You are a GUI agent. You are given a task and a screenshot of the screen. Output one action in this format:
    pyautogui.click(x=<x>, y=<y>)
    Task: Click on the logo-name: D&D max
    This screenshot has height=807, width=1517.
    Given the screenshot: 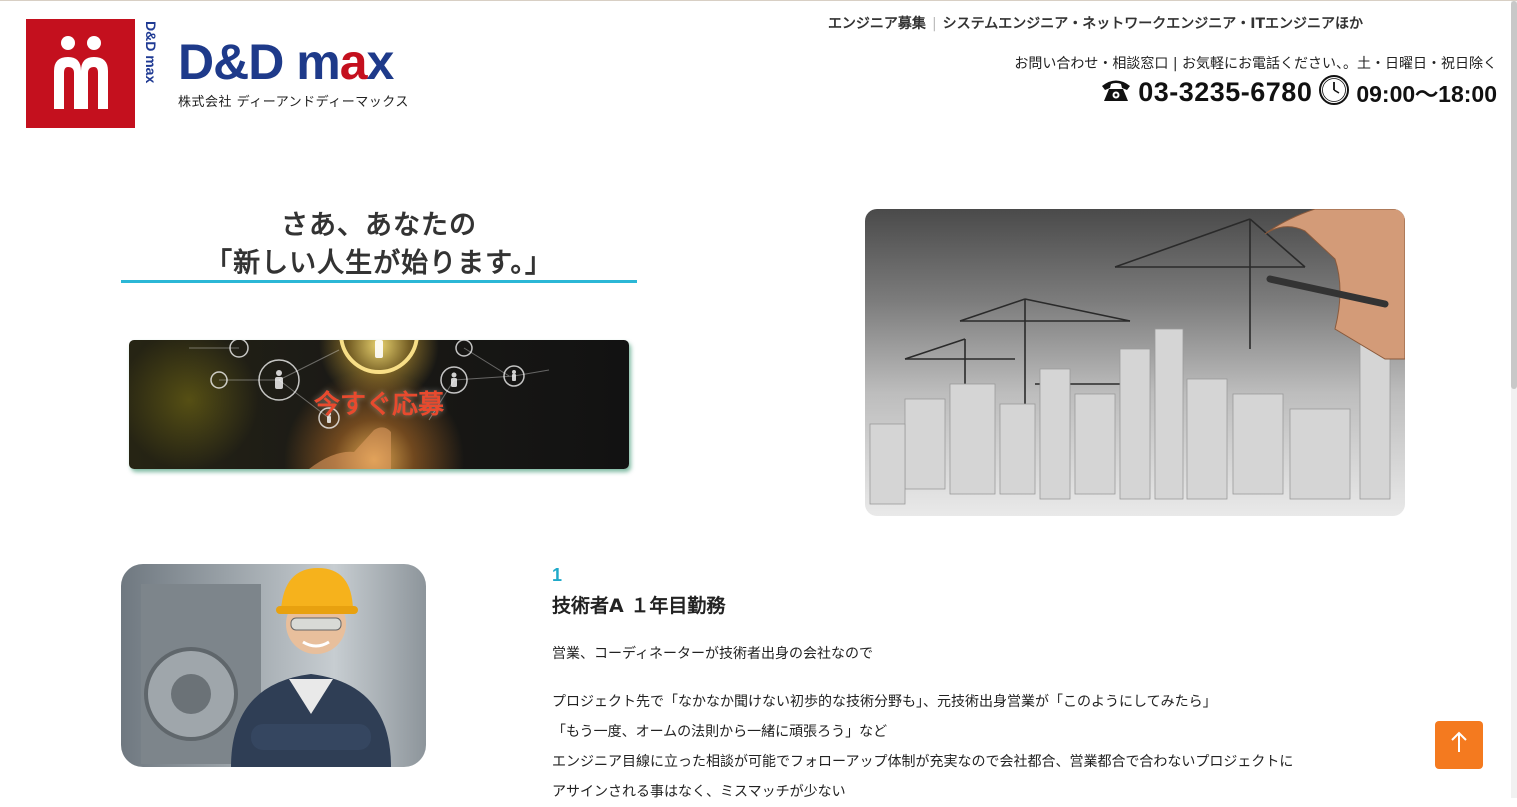 What is the action you would take?
    pyautogui.click(x=286, y=62)
    